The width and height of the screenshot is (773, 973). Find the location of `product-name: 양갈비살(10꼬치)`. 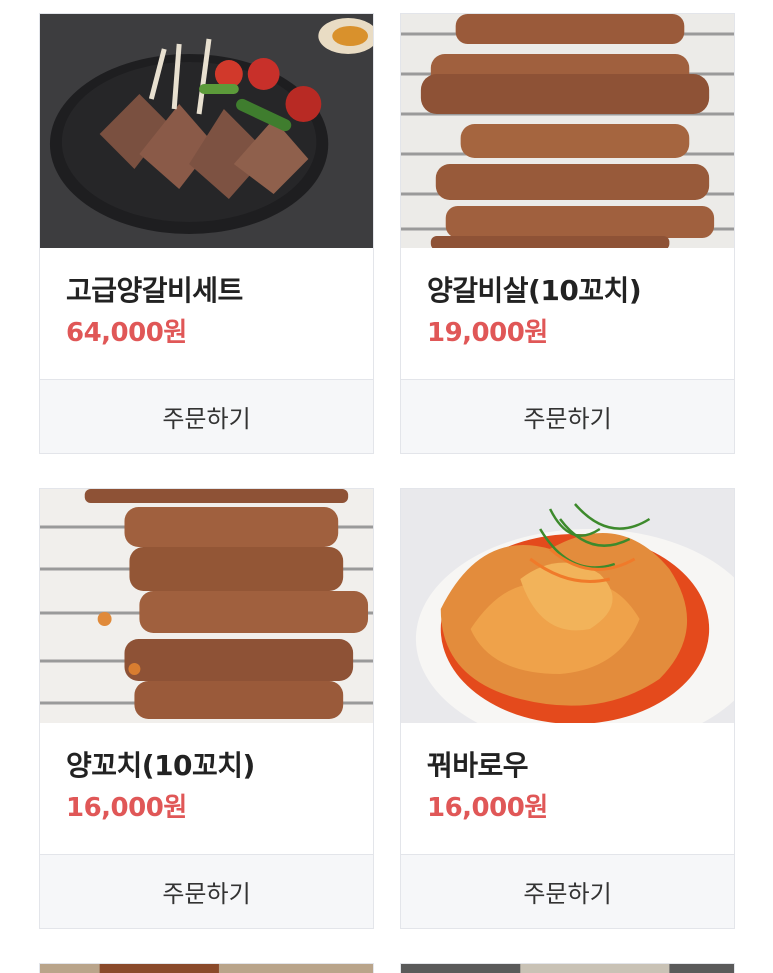

product-name: 양갈비살(10꼬치) is located at coordinates (534, 290).